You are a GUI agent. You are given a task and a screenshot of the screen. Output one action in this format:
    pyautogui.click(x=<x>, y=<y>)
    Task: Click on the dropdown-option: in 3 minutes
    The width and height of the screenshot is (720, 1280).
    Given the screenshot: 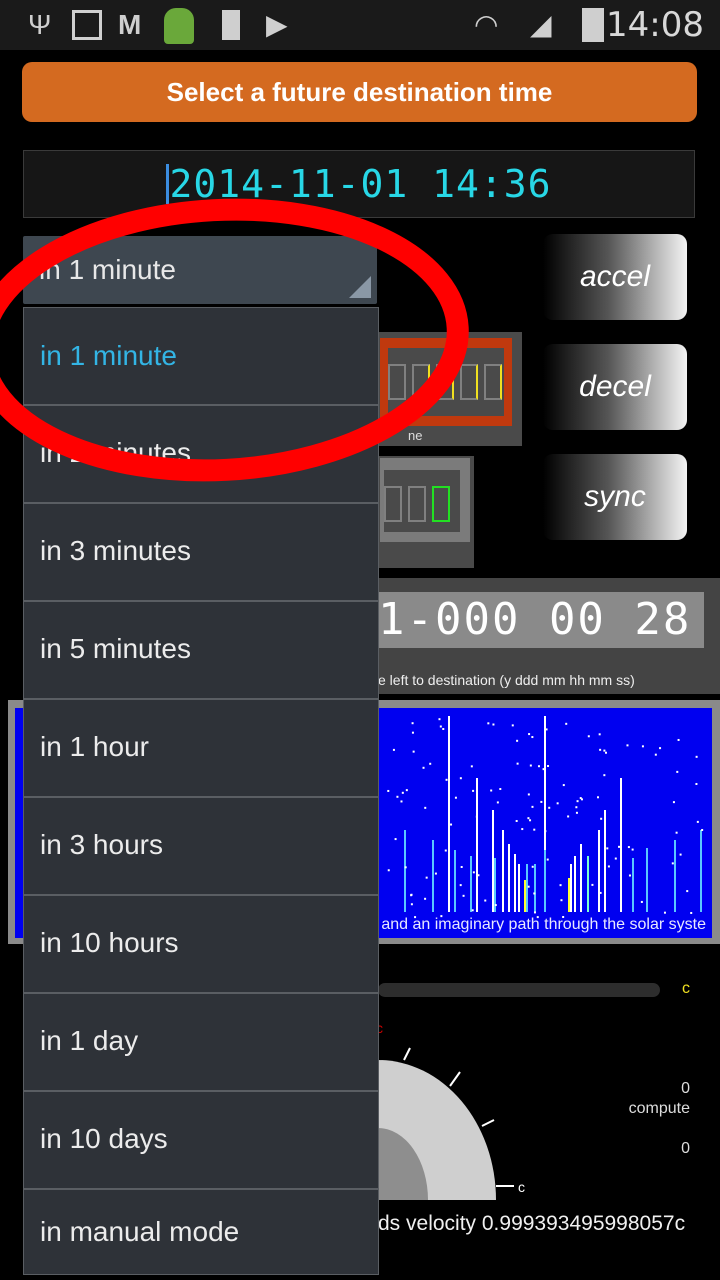 What is the action you would take?
    pyautogui.click(x=201, y=550)
    